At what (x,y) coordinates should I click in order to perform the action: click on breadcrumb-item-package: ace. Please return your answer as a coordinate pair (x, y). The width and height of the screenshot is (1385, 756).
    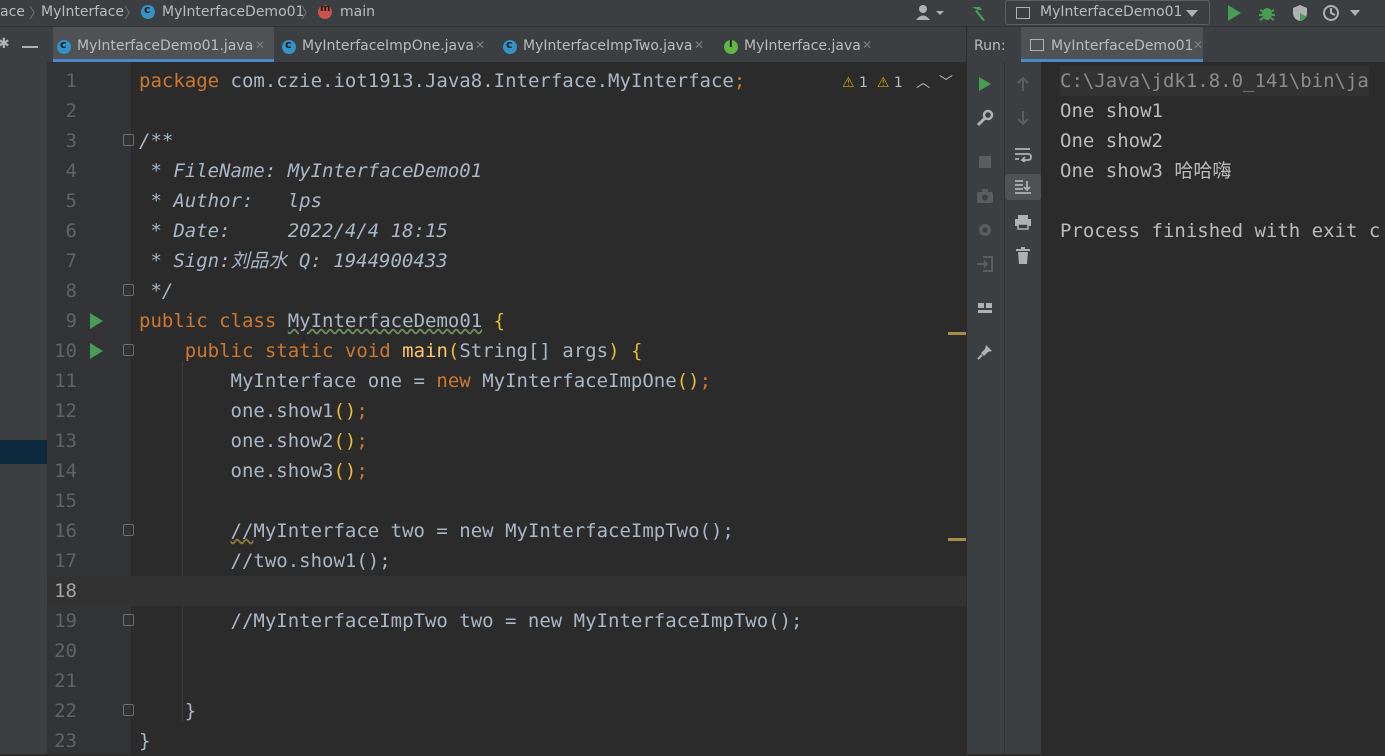
    Looking at the image, I should click on (12, 12).